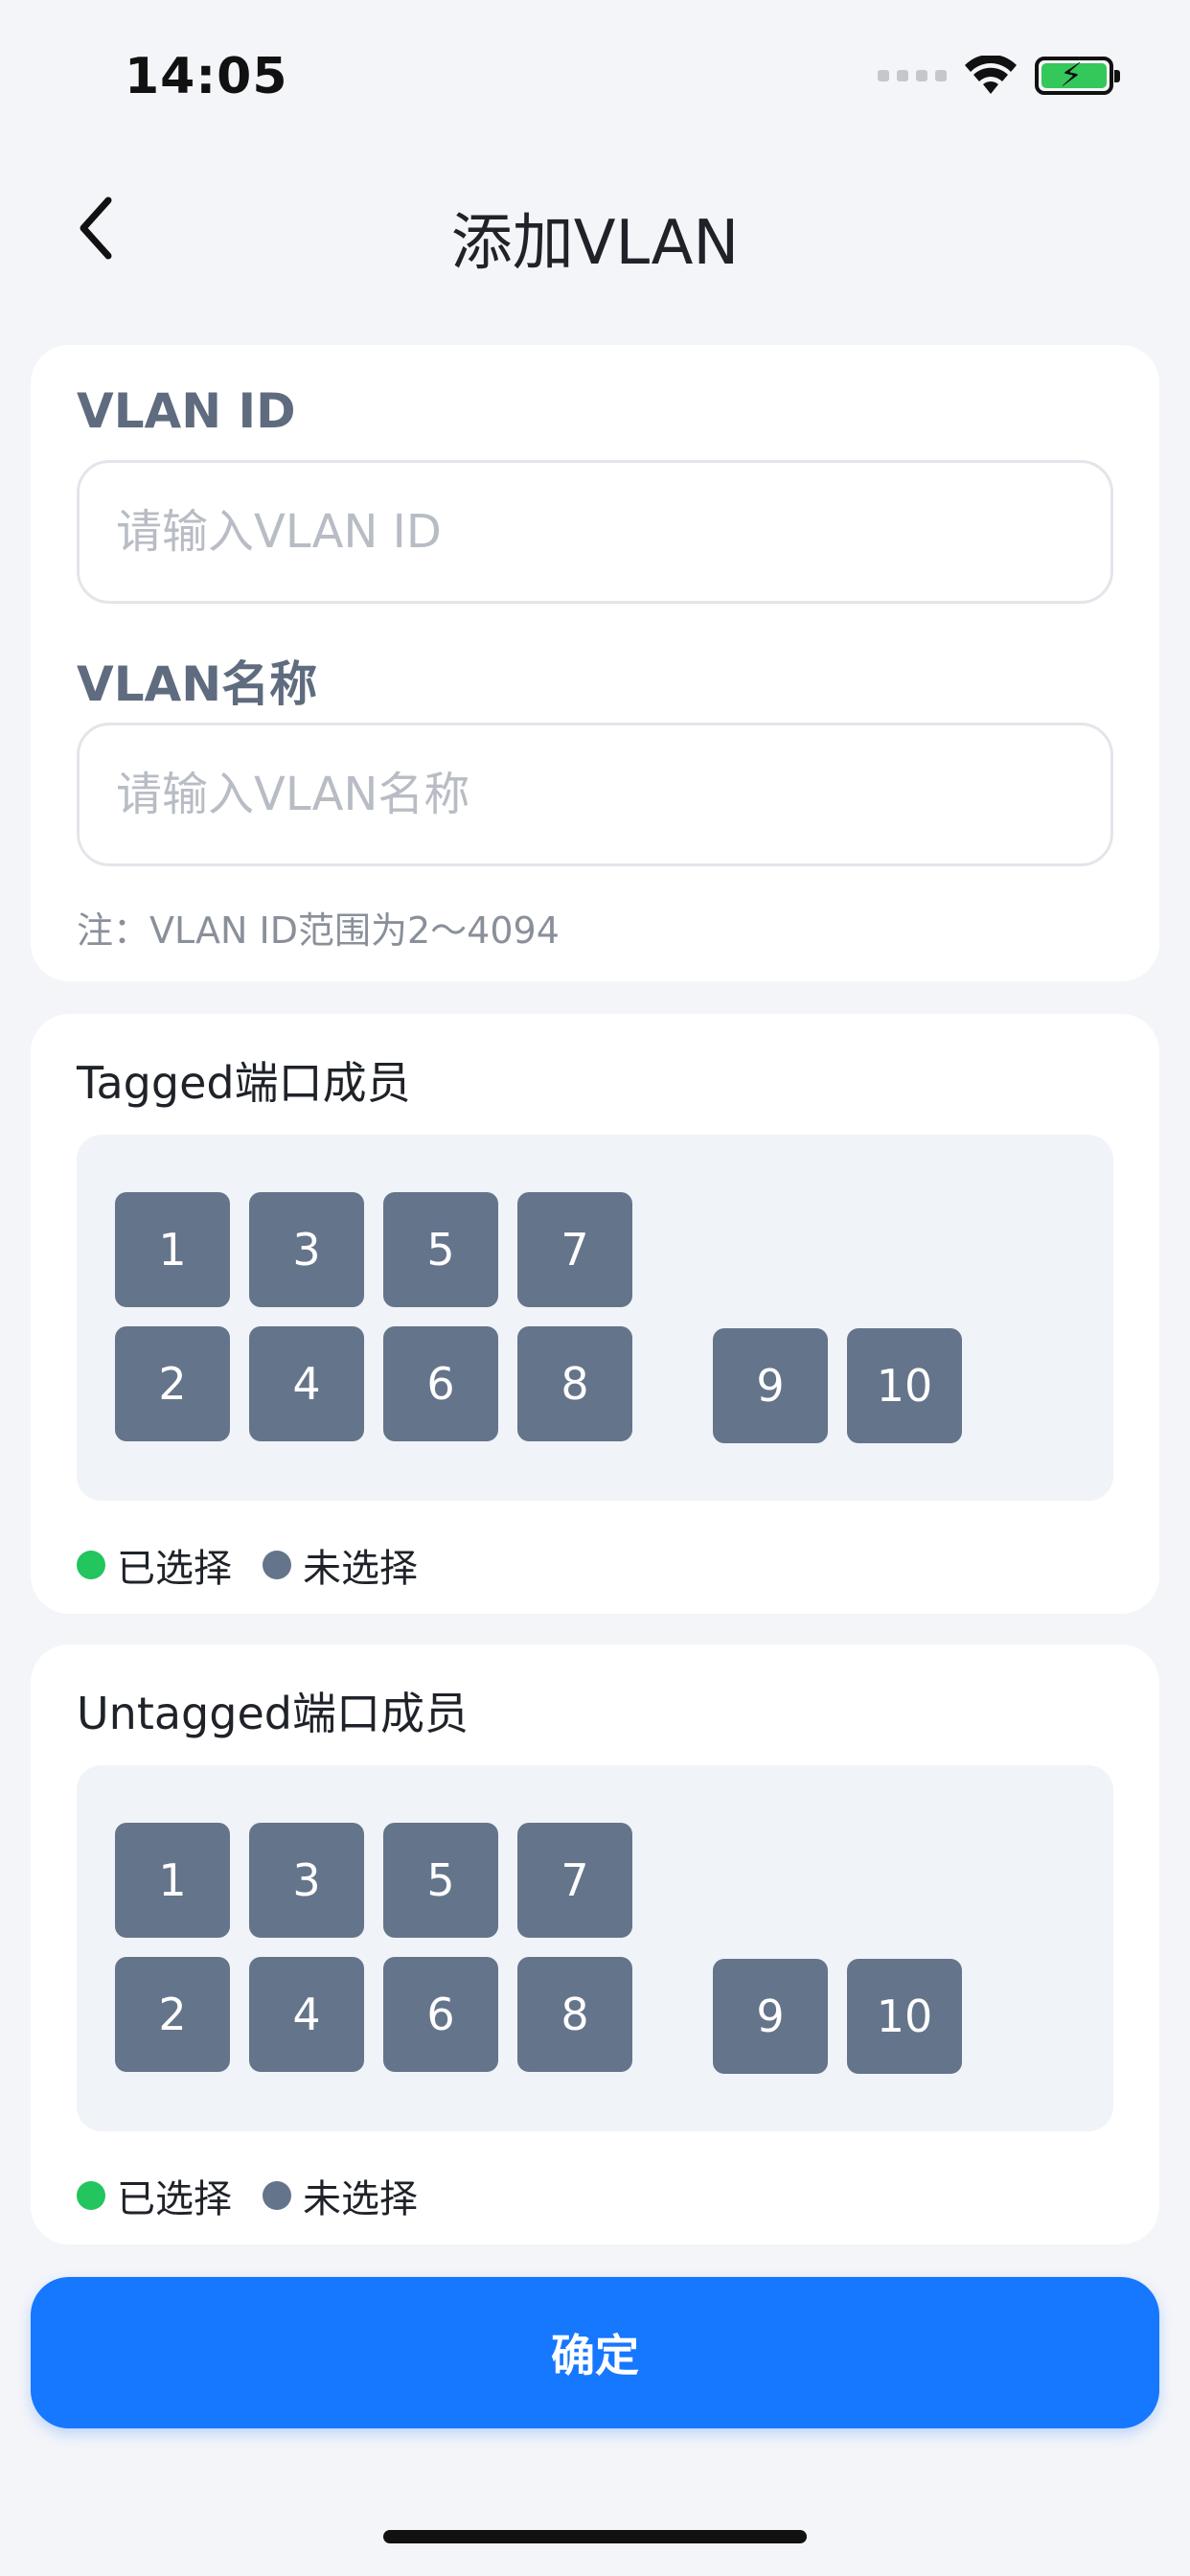  Describe the element at coordinates (574, 1249) in the screenshot. I see `tagged-port-7: 7` at that location.